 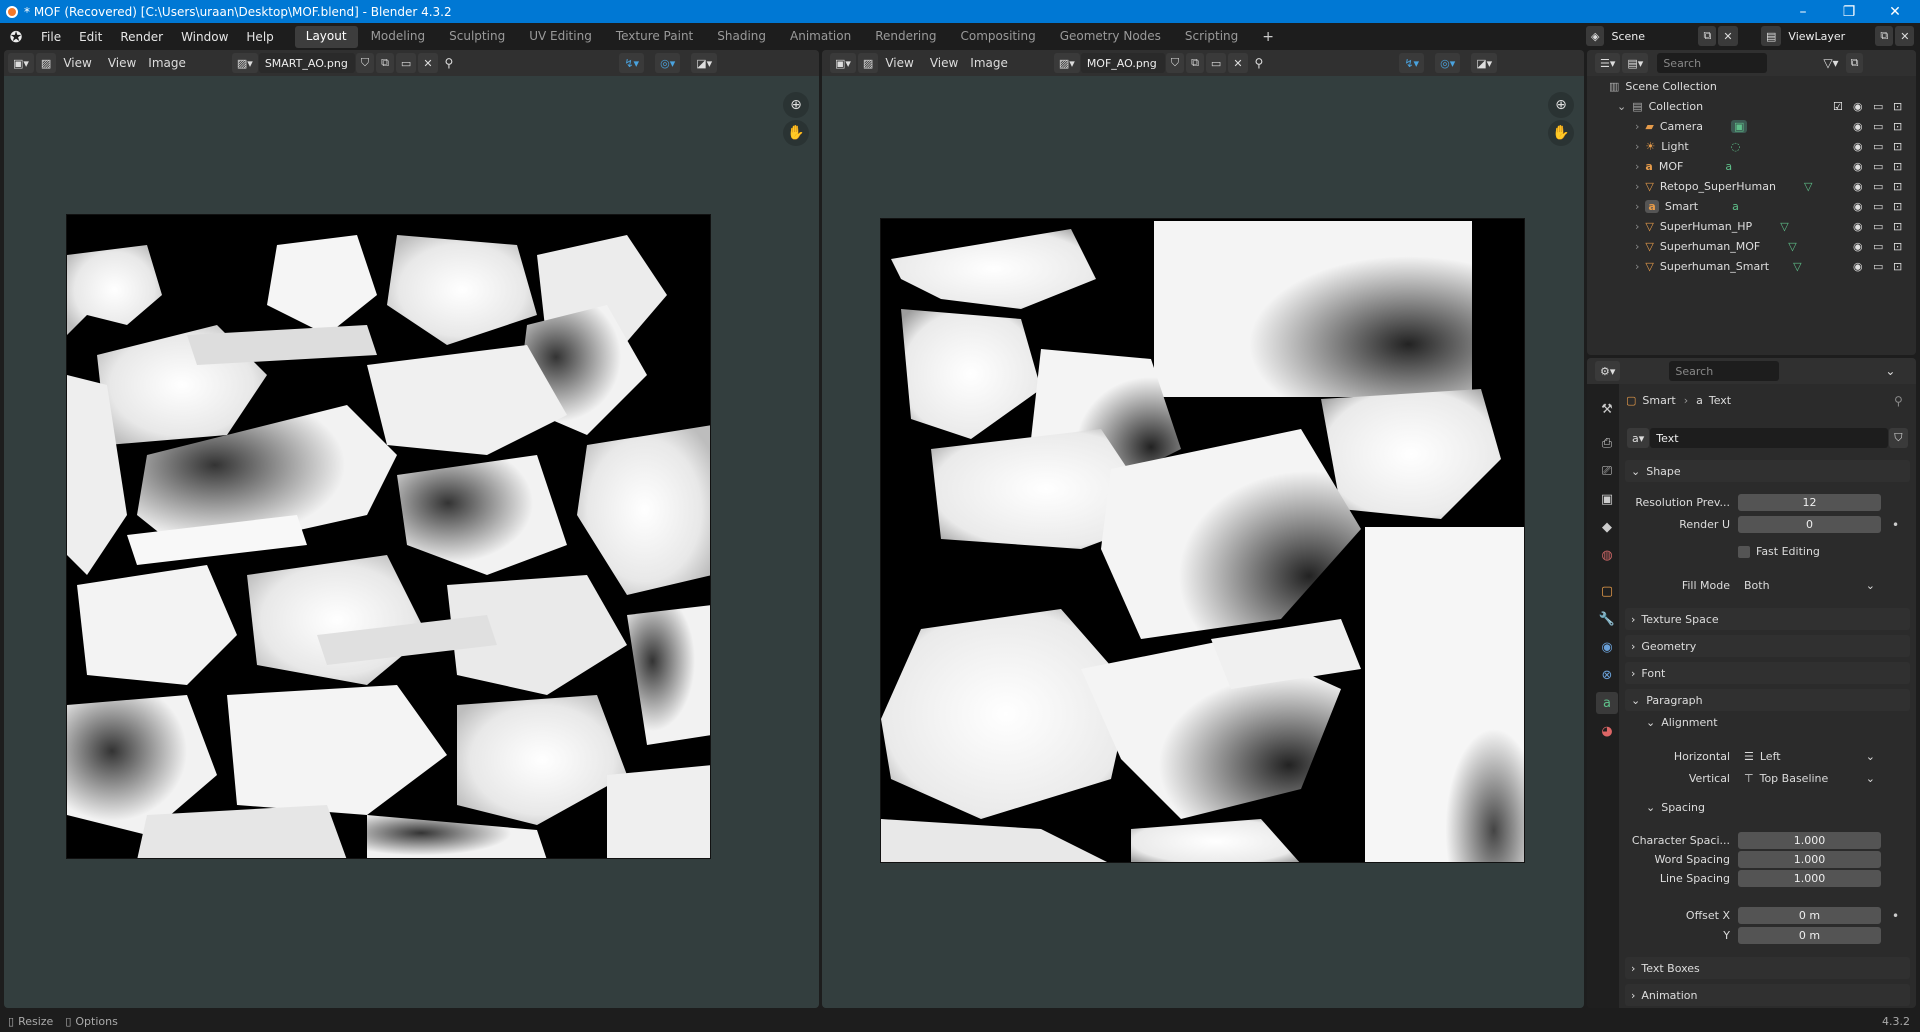 I want to click on outliner-item-camera: › ▰ Camera ▣ ◉ ▭ ⊡, so click(x=1751, y=126).